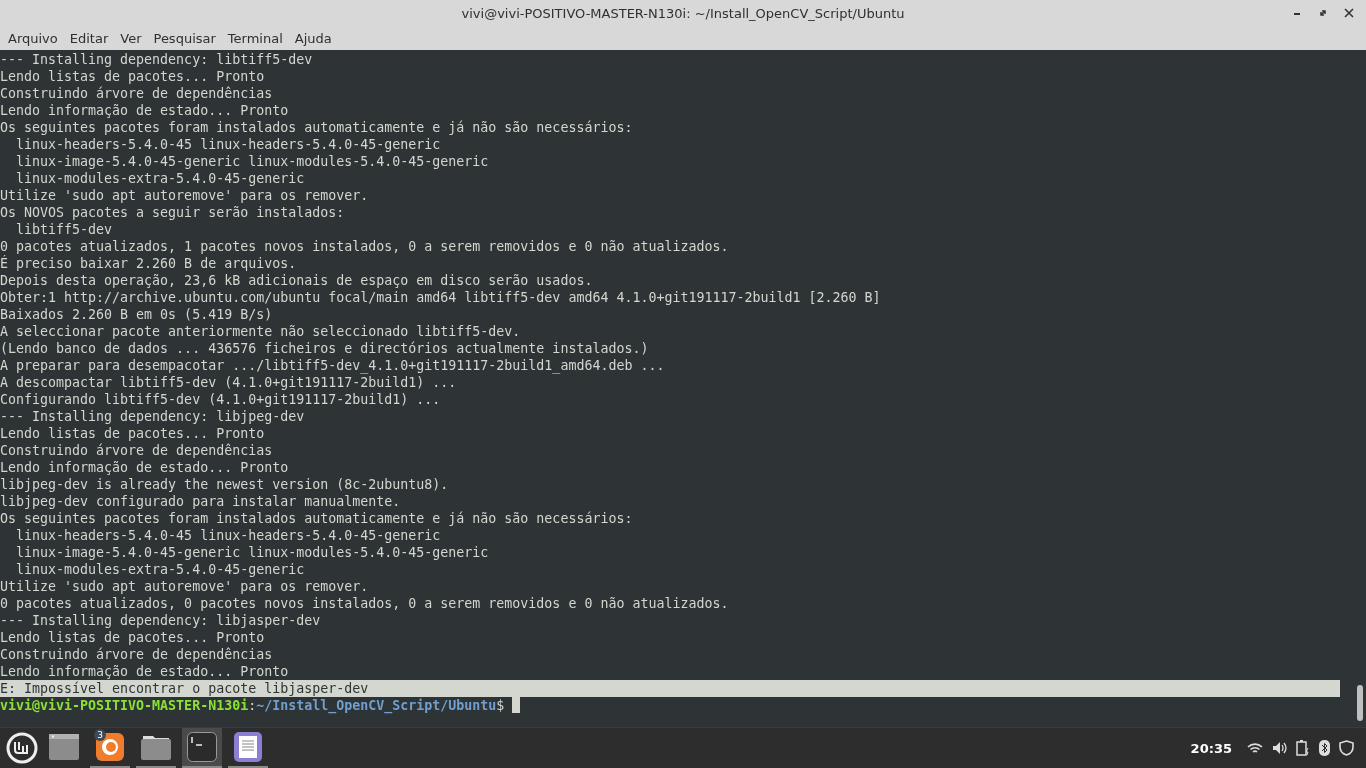  I want to click on output-line: Obter:1 http://archive.ubuntu.com/ubuntu focal/main amd64 libtiff5-dev amd64 4.1.0+git191117-2build1 [2.260 B], so click(441, 297).